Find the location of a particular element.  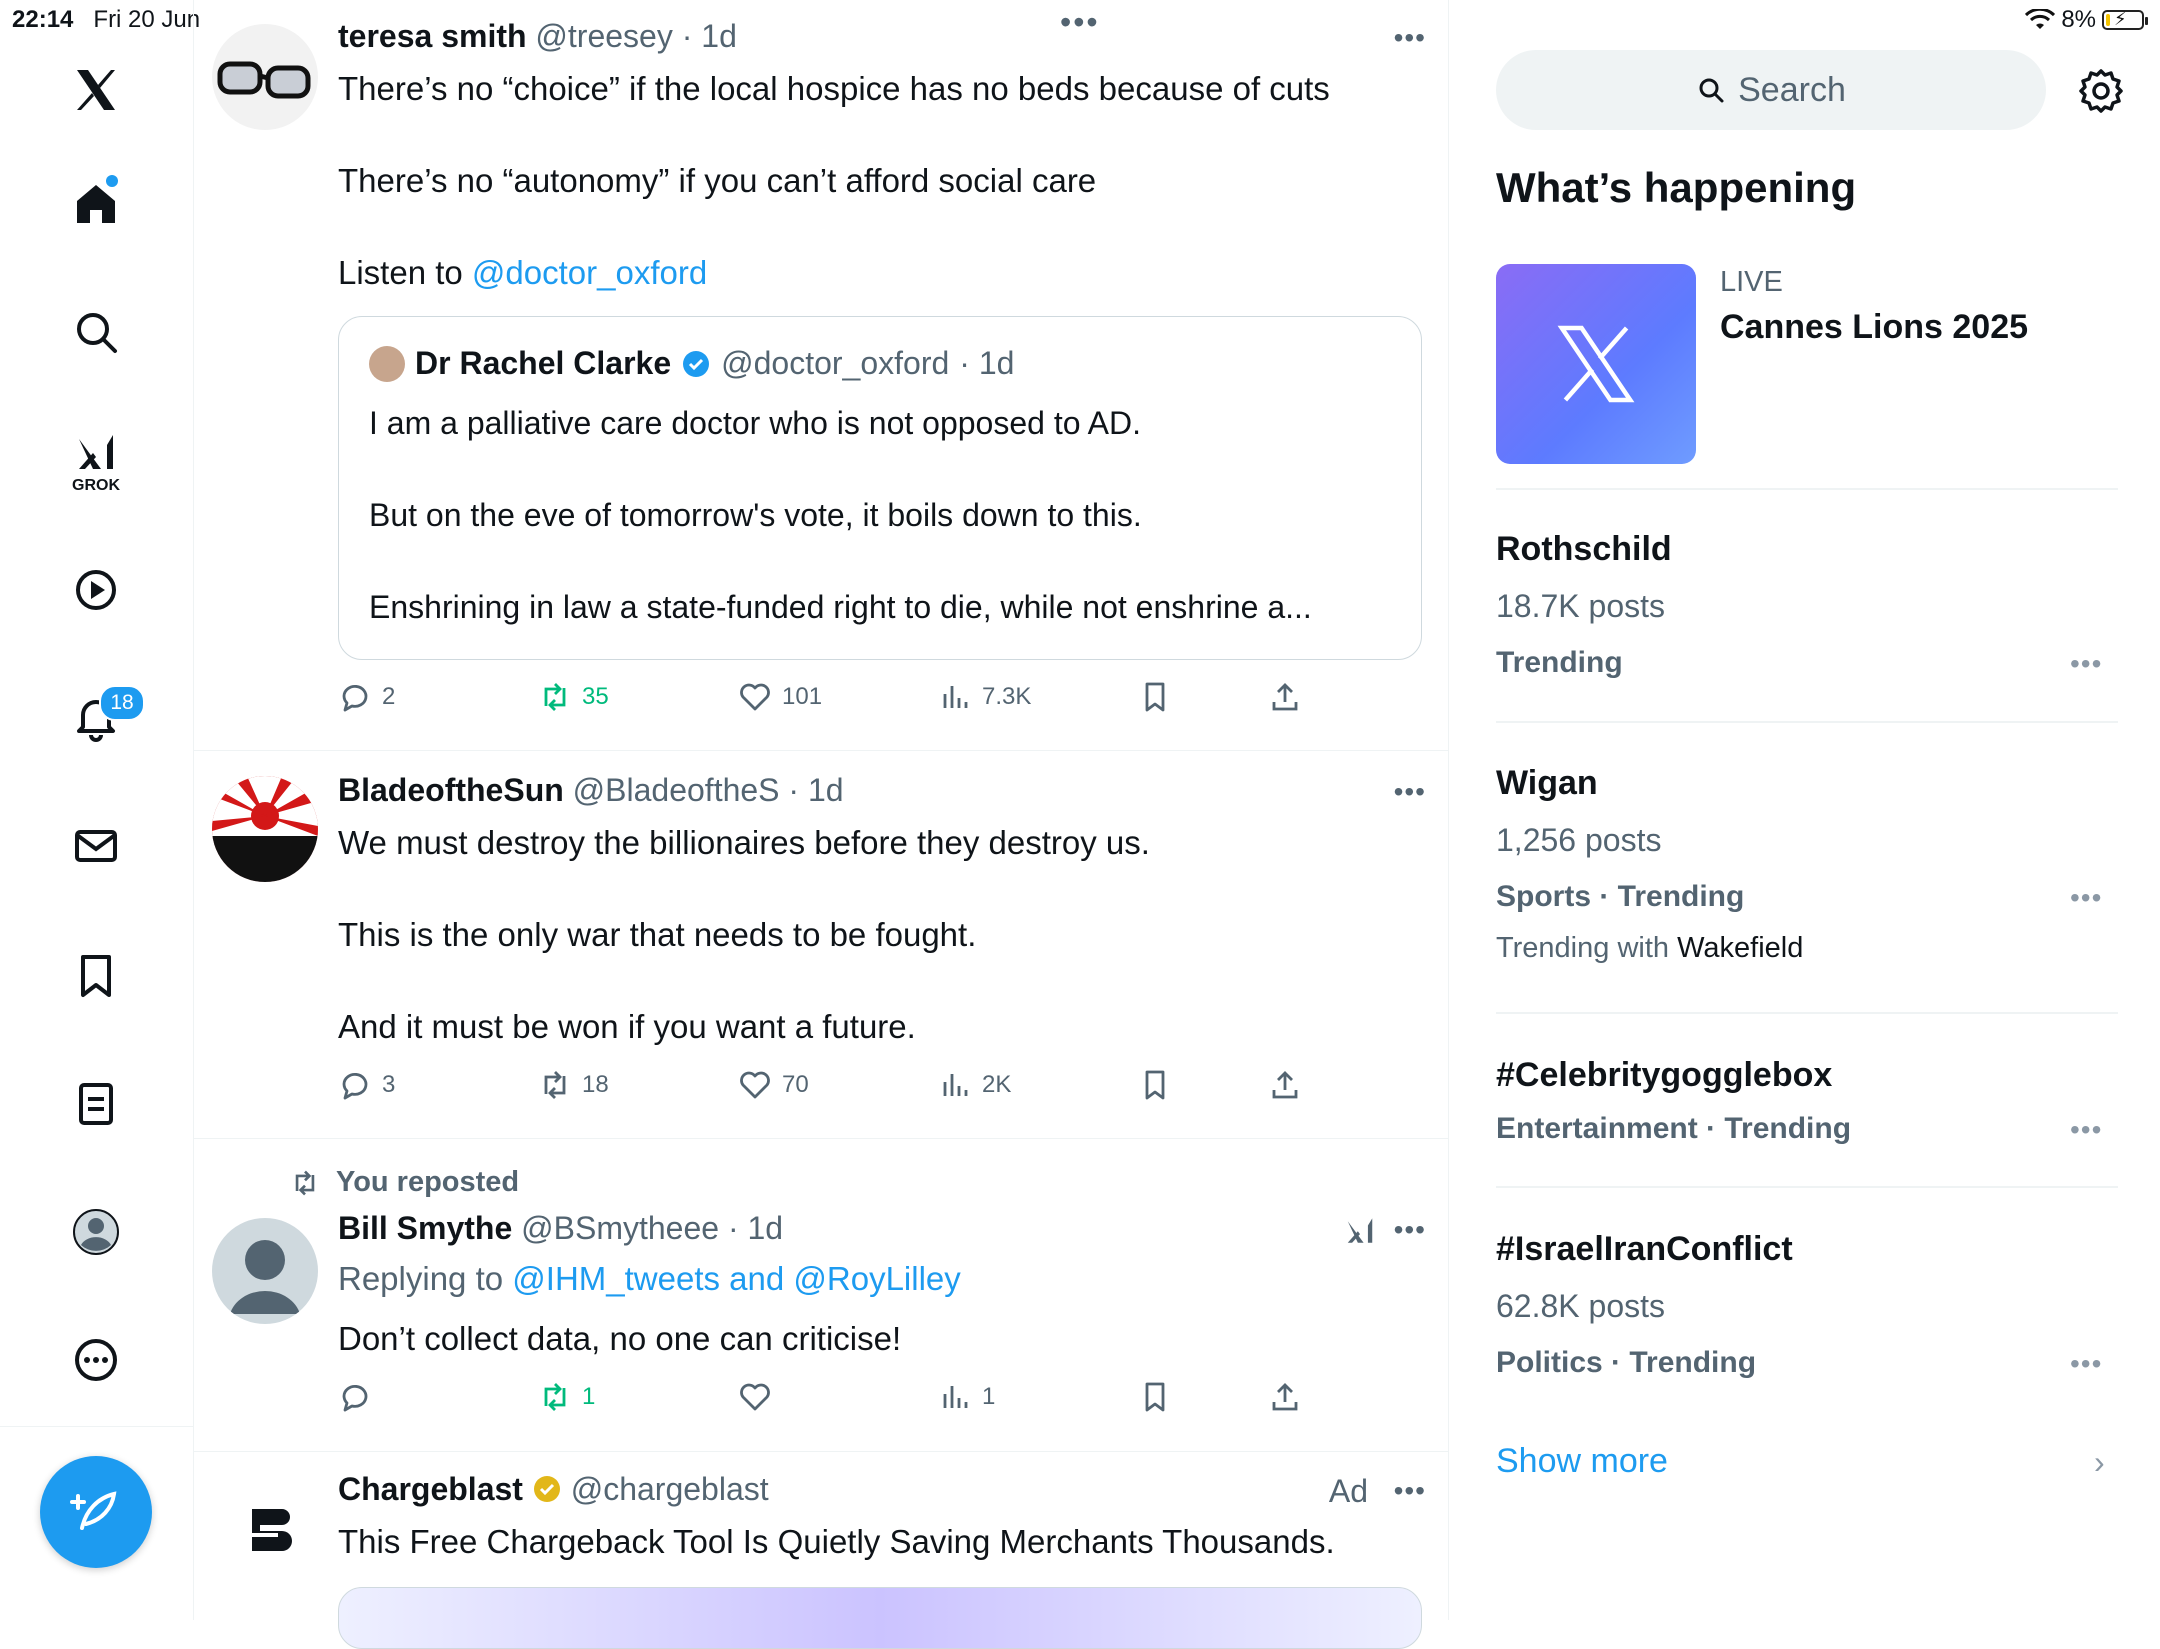

author-name: BladeoftheSun is located at coordinates (451, 790).